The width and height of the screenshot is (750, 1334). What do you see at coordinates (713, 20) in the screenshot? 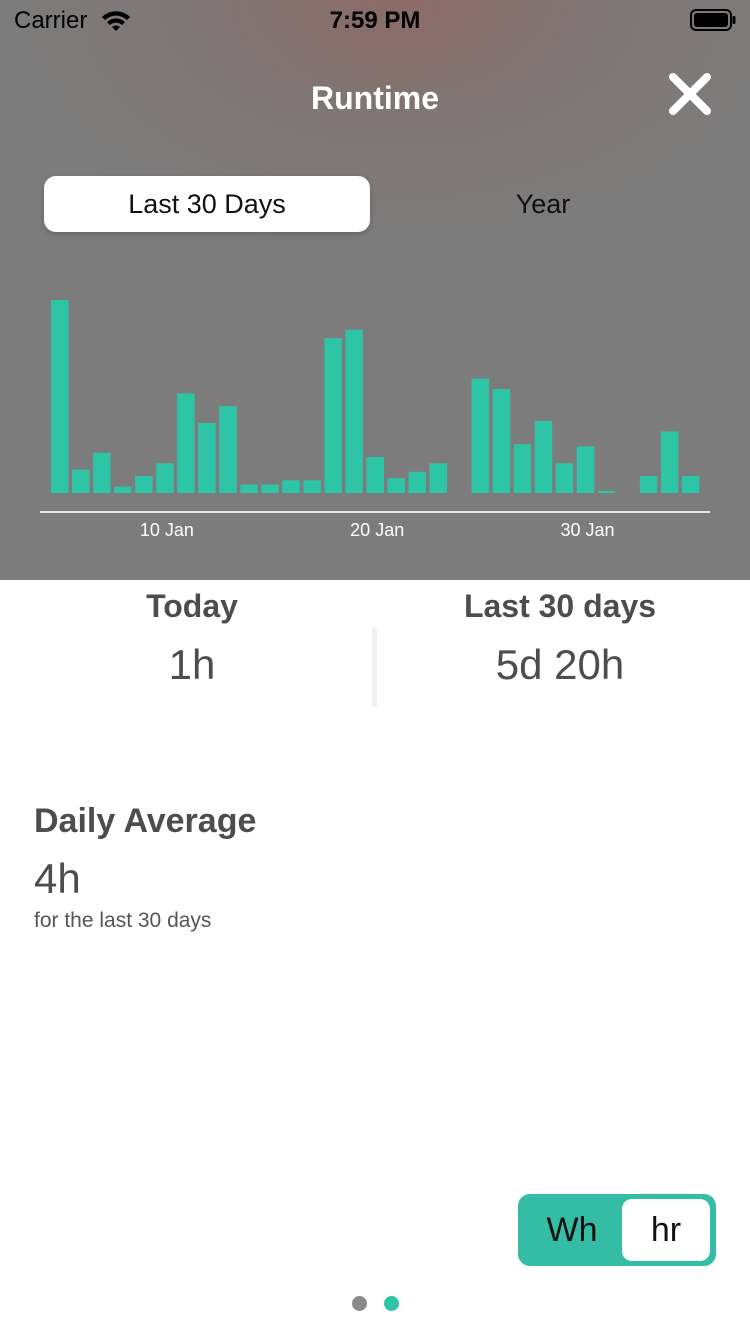
I see `battery-icon` at bounding box center [713, 20].